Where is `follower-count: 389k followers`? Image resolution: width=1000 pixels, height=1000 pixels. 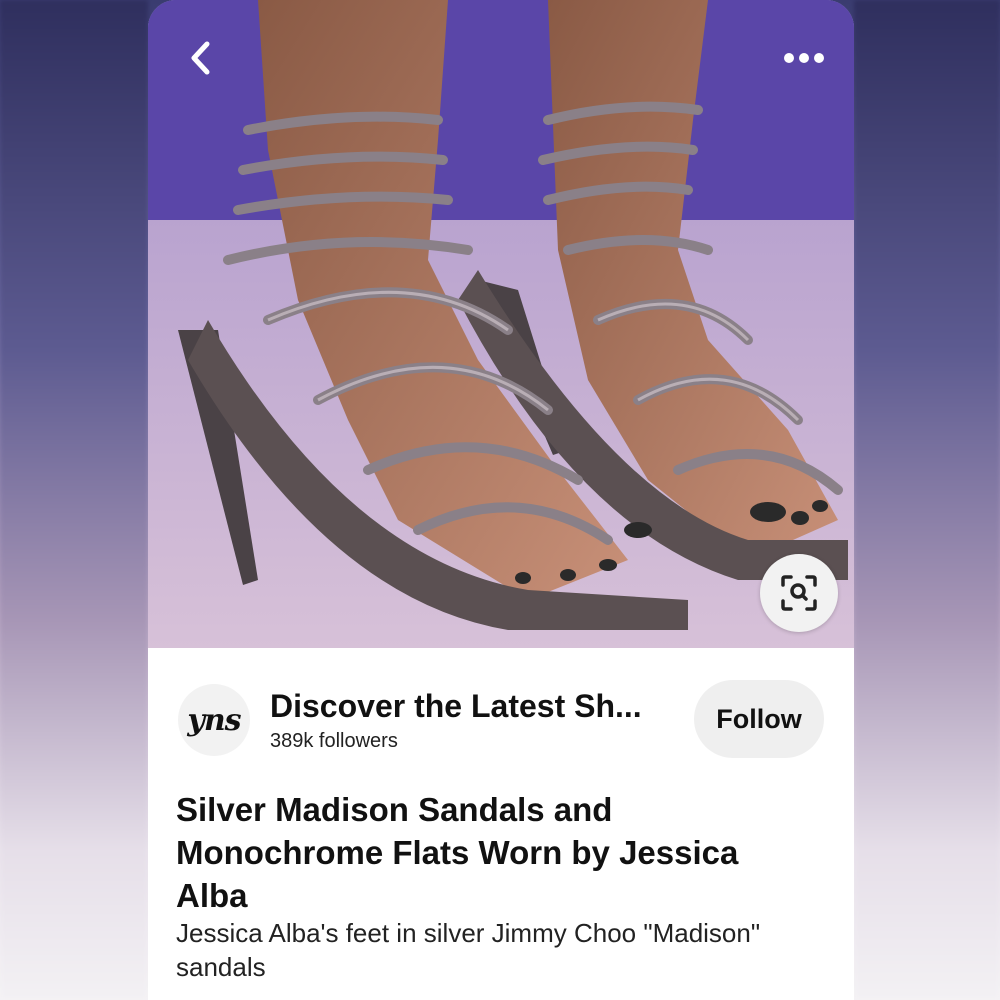 follower-count: 389k followers is located at coordinates (334, 741).